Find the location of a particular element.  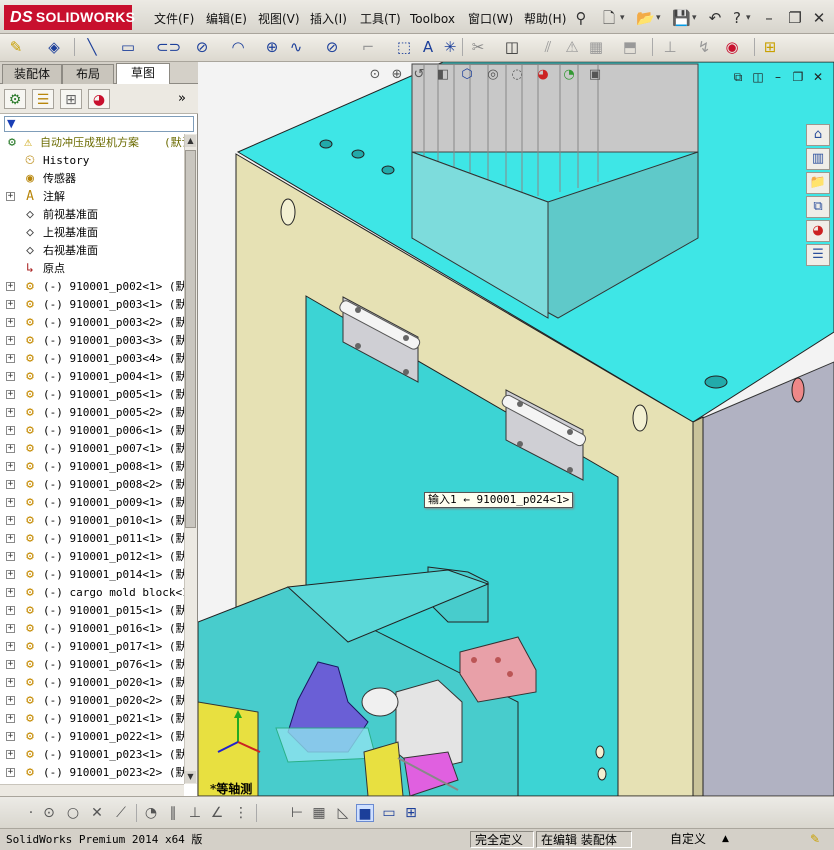

appearances-icon: ◕ is located at coordinates (818, 231).